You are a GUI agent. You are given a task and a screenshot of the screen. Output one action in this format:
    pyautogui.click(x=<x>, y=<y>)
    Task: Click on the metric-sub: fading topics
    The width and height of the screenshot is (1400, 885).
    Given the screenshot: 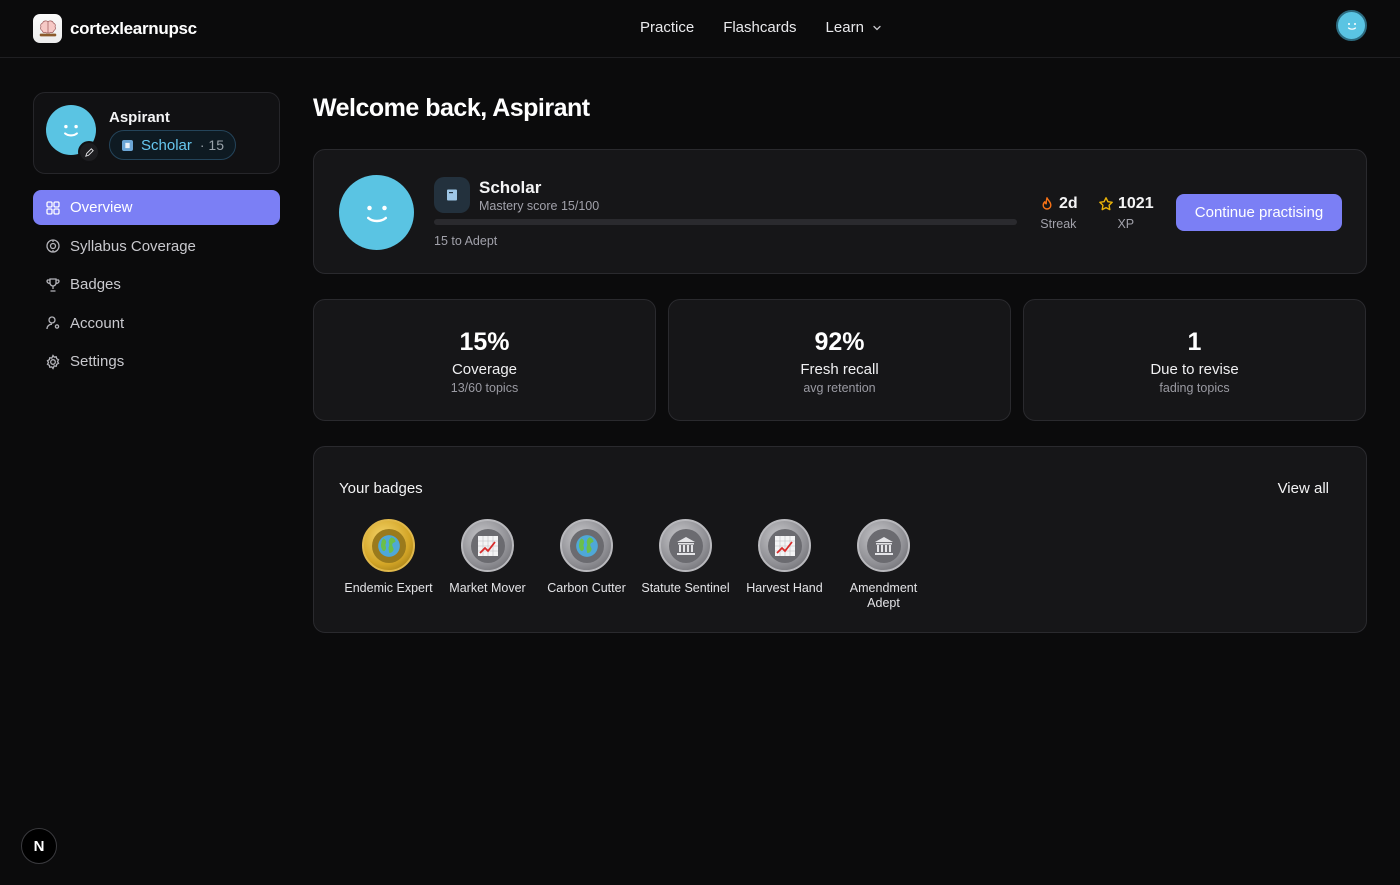 What is the action you would take?
    pyautogui.click(x=1194, y=388)
    